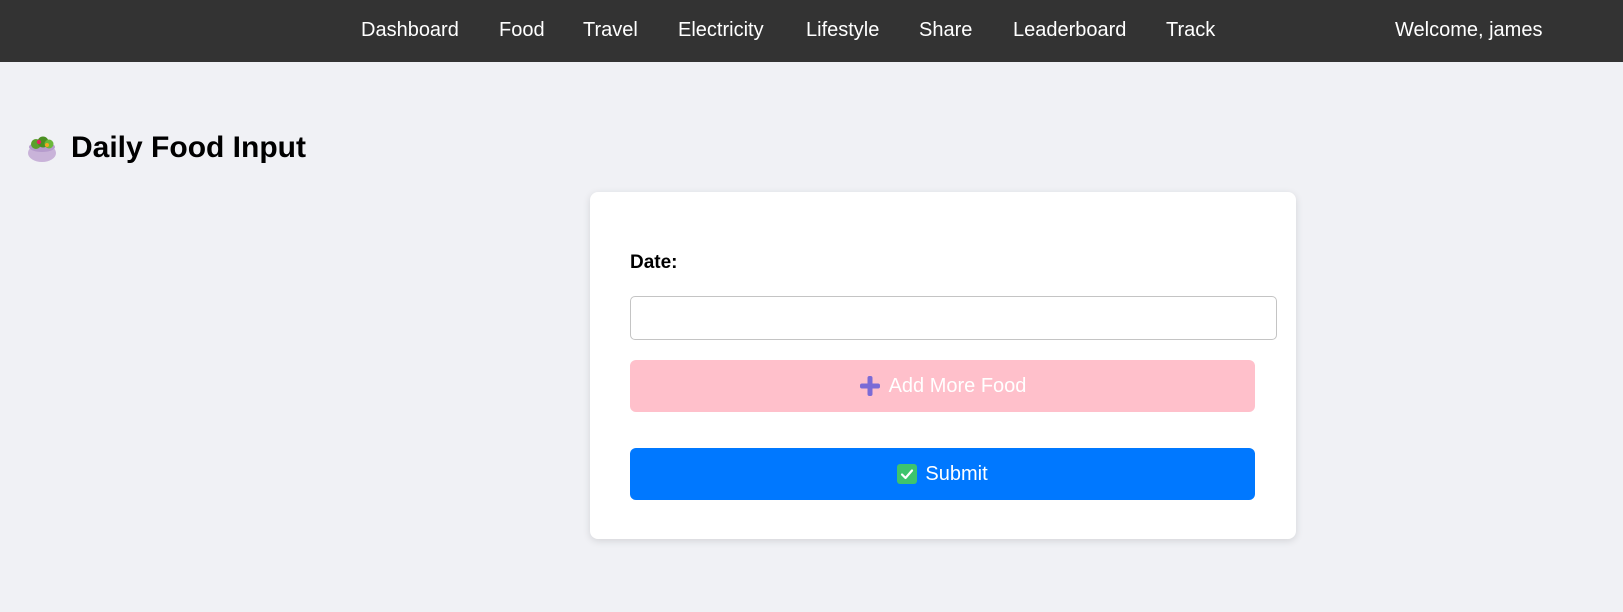 The width and height of the screenshot is (1623, 612). I want to click on food-input, so click(953, 318).